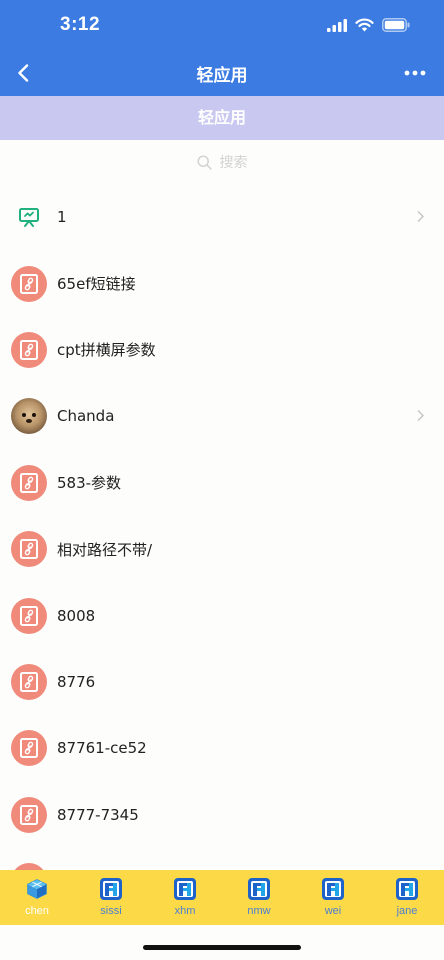 The height and width of the screenshot is (960, 444). Describe the element at coordinates (29, 416) in the screenshot. I see `avatar` at that location.